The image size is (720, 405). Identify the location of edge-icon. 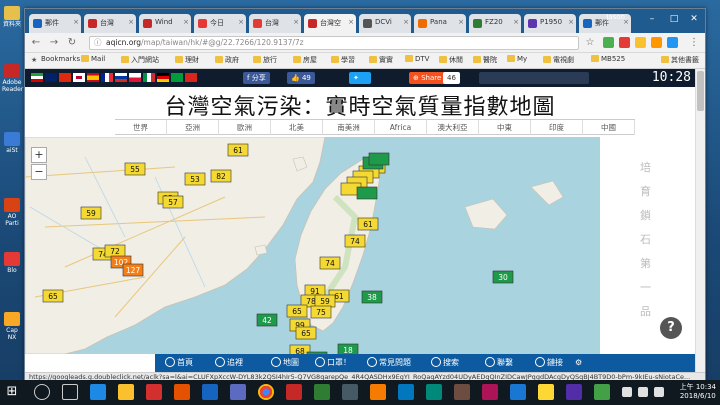
(98, 392).